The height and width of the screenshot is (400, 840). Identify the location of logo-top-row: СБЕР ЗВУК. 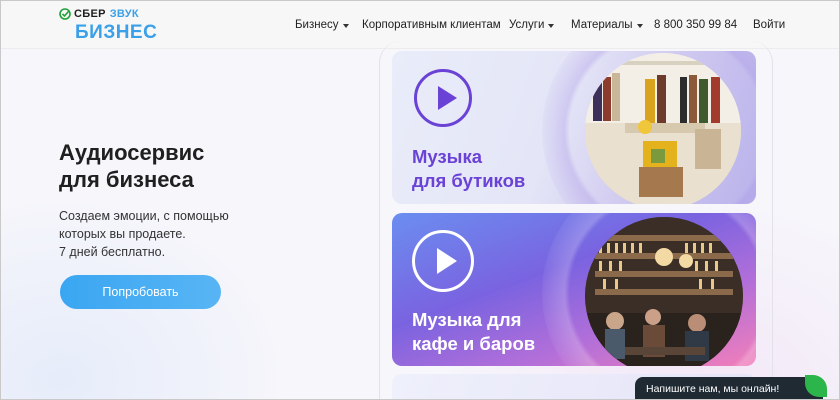
(99, 14).